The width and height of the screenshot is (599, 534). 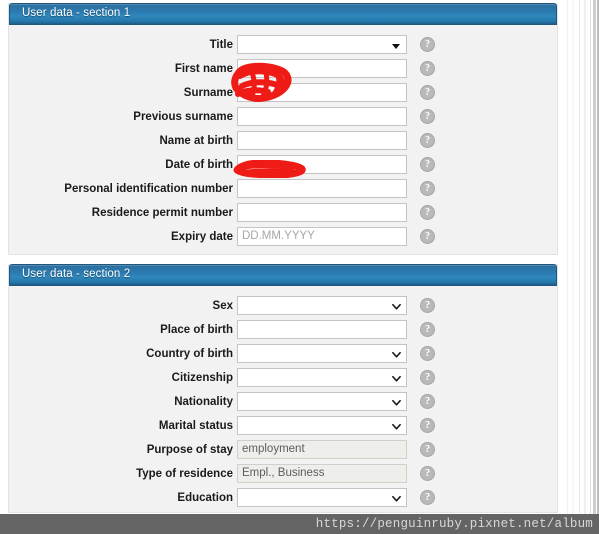 What do you see at coordinates (189, 354) in the screenshot?
I see `field-label: Country of birth` at bounding box center [189, 354].